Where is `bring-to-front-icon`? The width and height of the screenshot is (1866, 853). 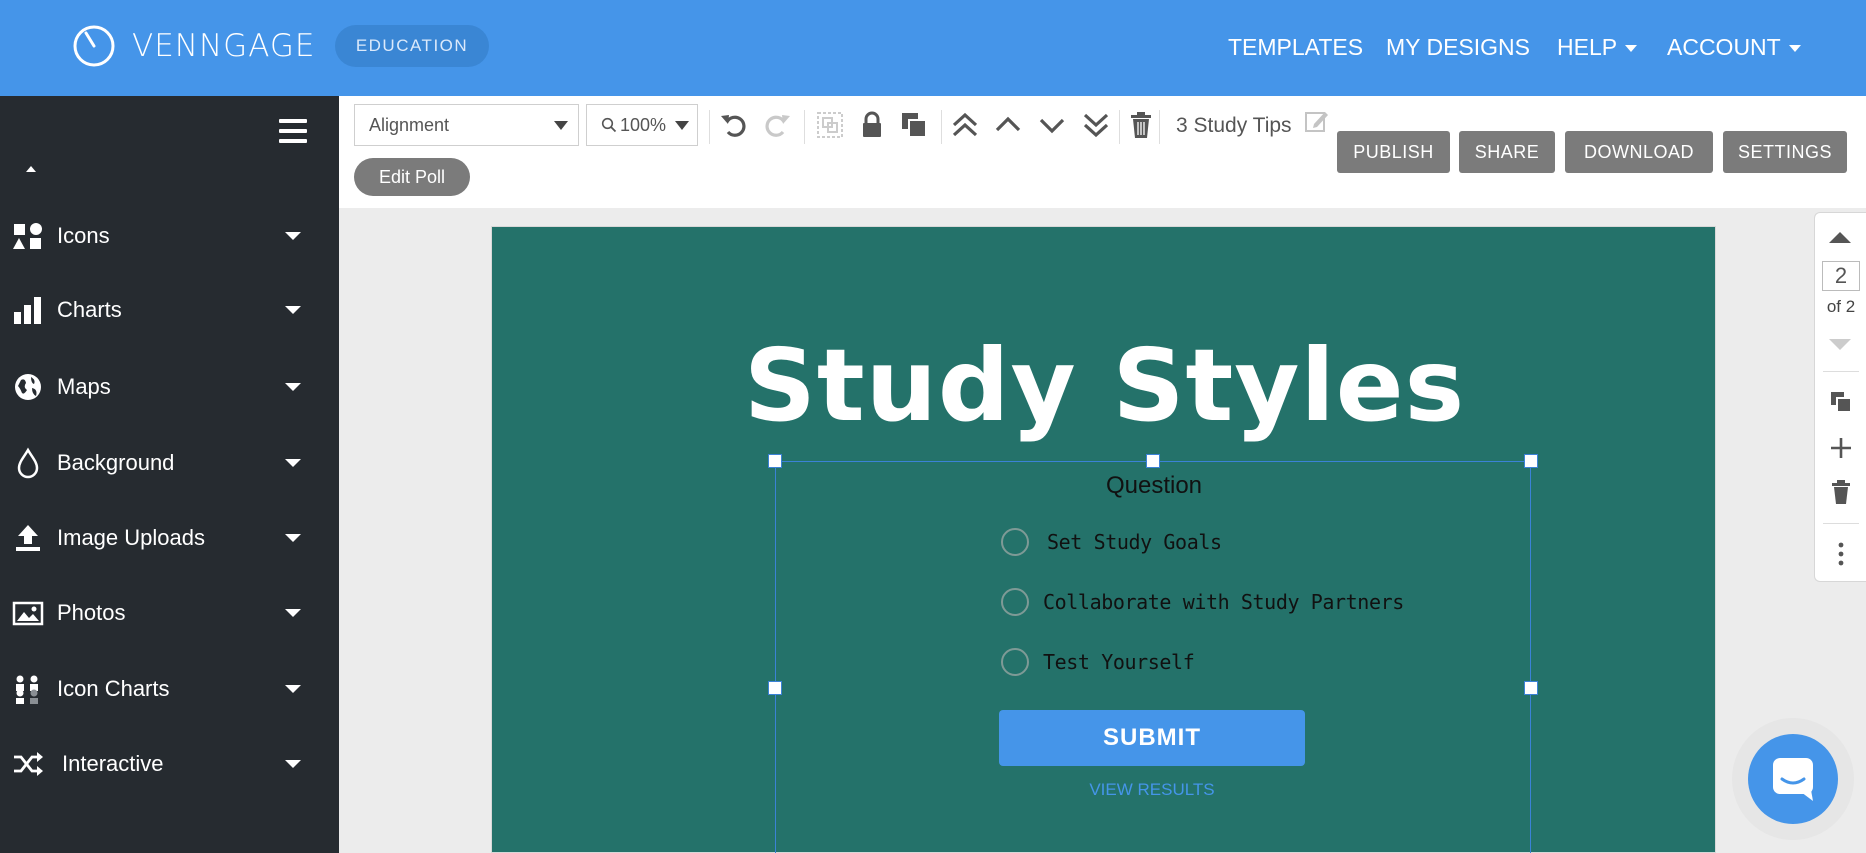 bring-to-front-icon is located at coordinates (965, 125).